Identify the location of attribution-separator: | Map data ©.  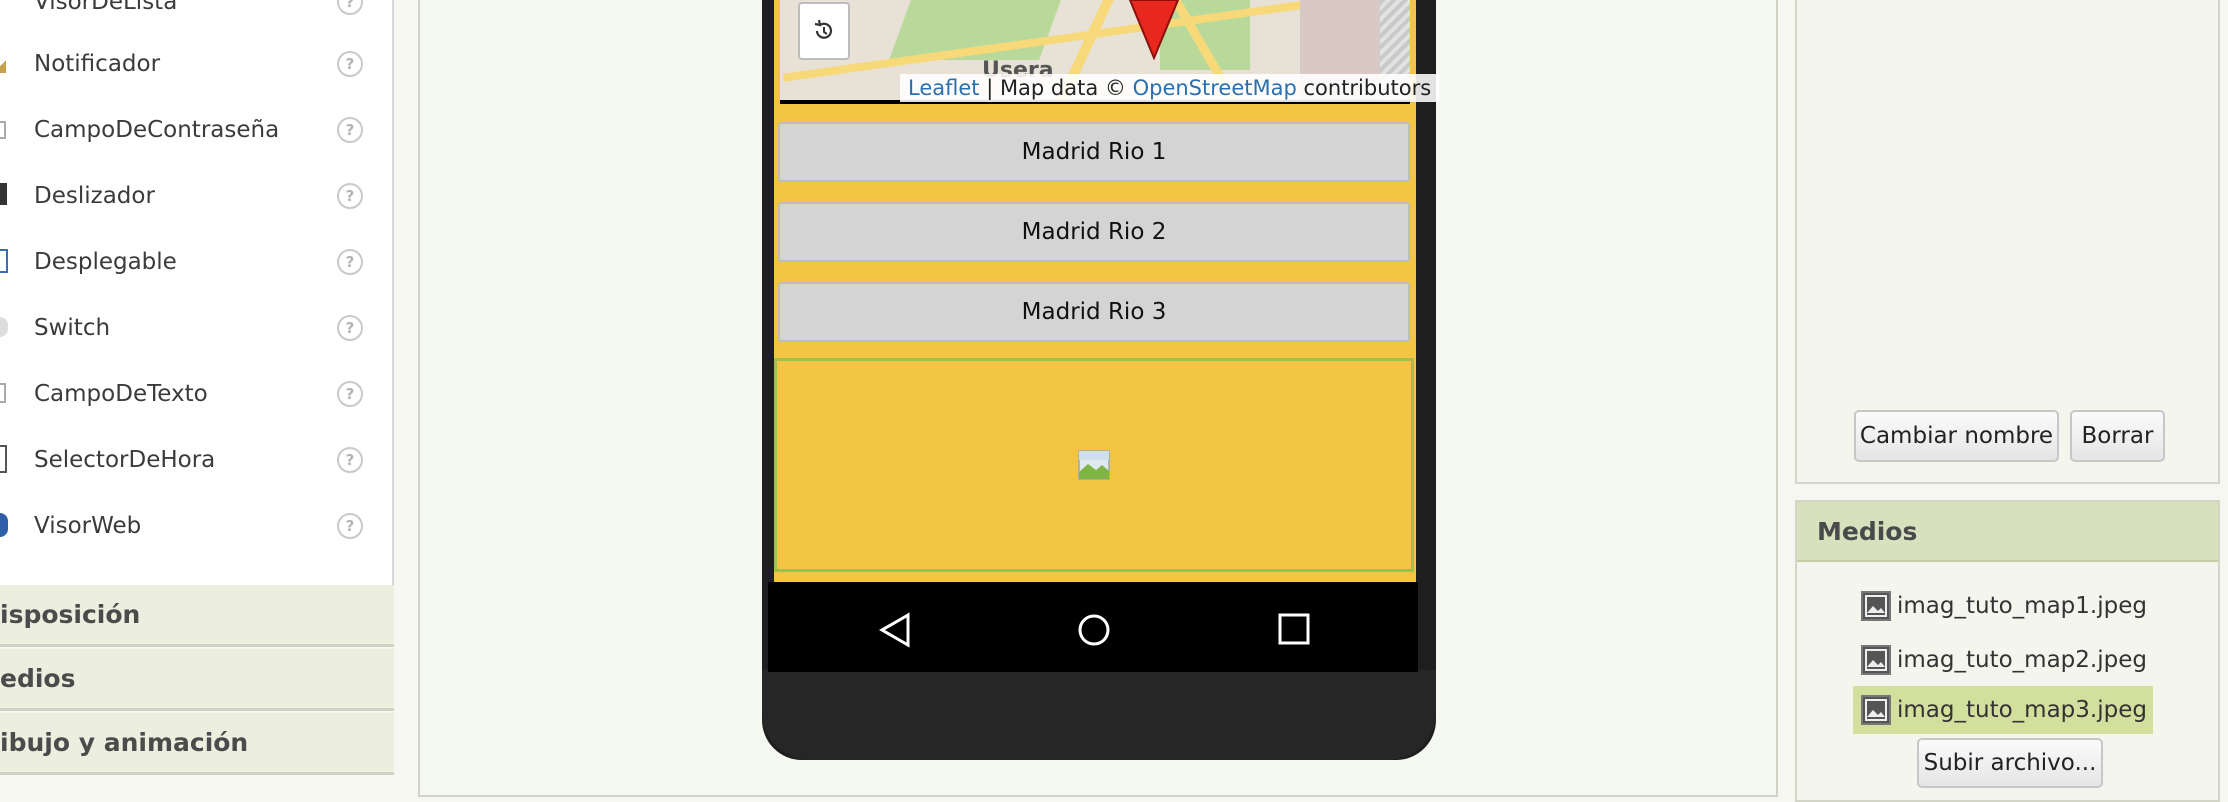
(1056, 88).